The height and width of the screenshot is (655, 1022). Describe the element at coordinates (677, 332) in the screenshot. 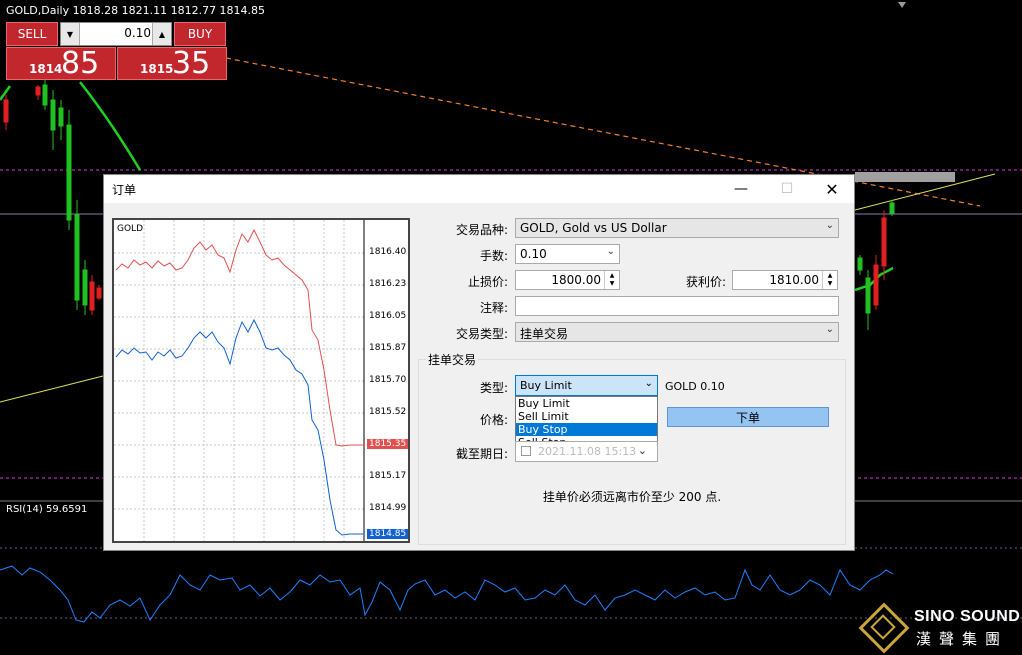

I see `order-type-select: 挂单交易 ⌄` at that location.